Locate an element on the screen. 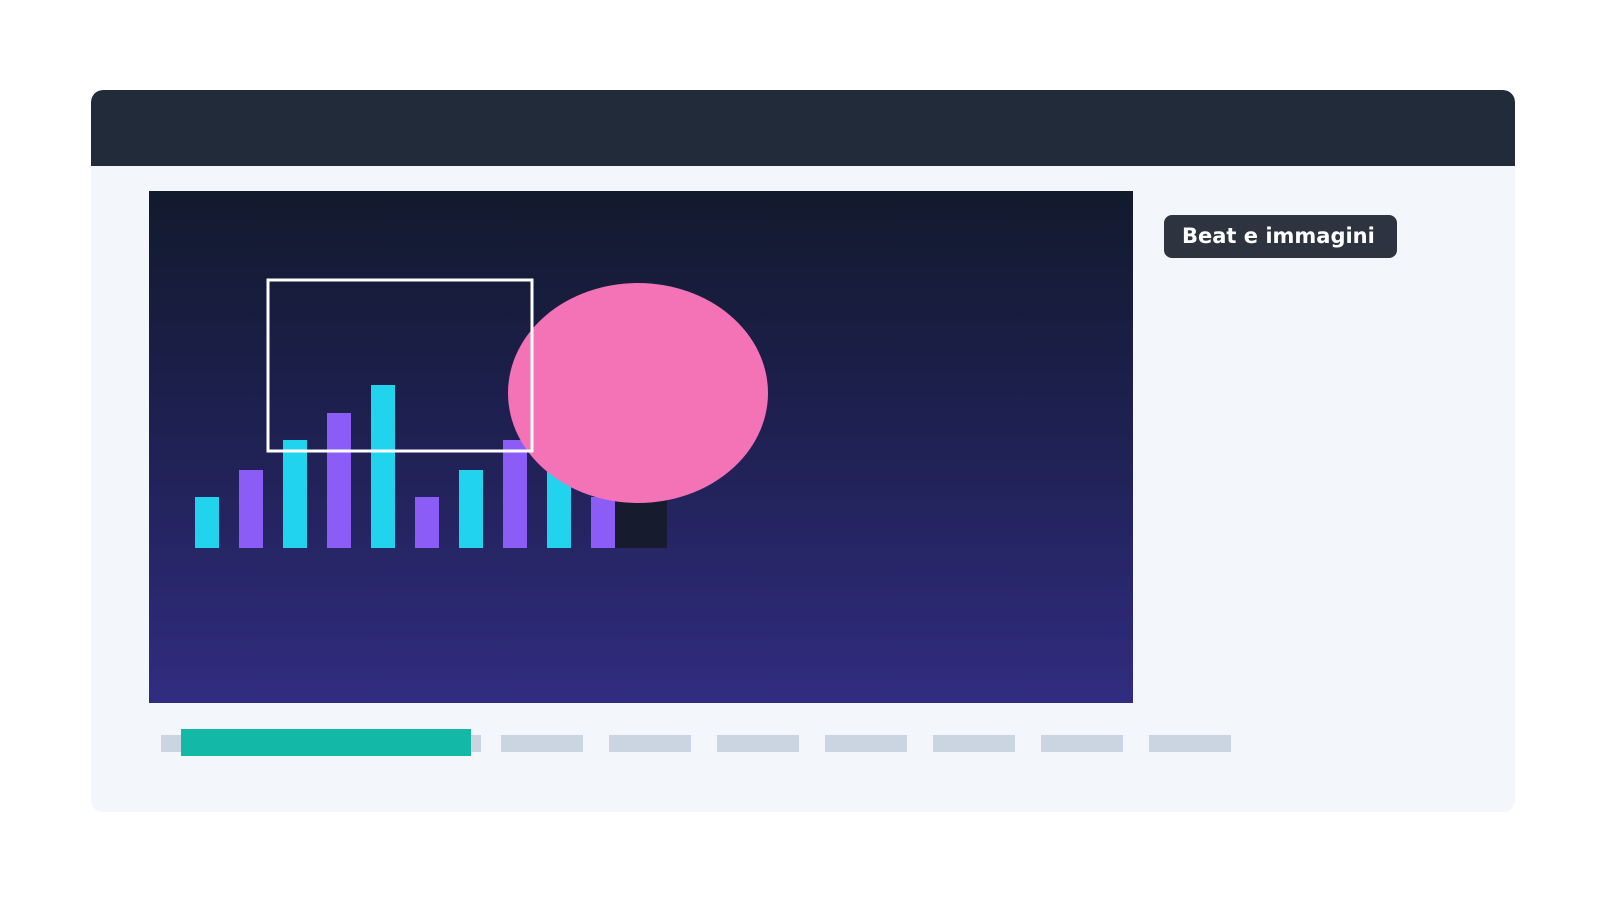  stage-canvas is located at coordinates (481, 413).